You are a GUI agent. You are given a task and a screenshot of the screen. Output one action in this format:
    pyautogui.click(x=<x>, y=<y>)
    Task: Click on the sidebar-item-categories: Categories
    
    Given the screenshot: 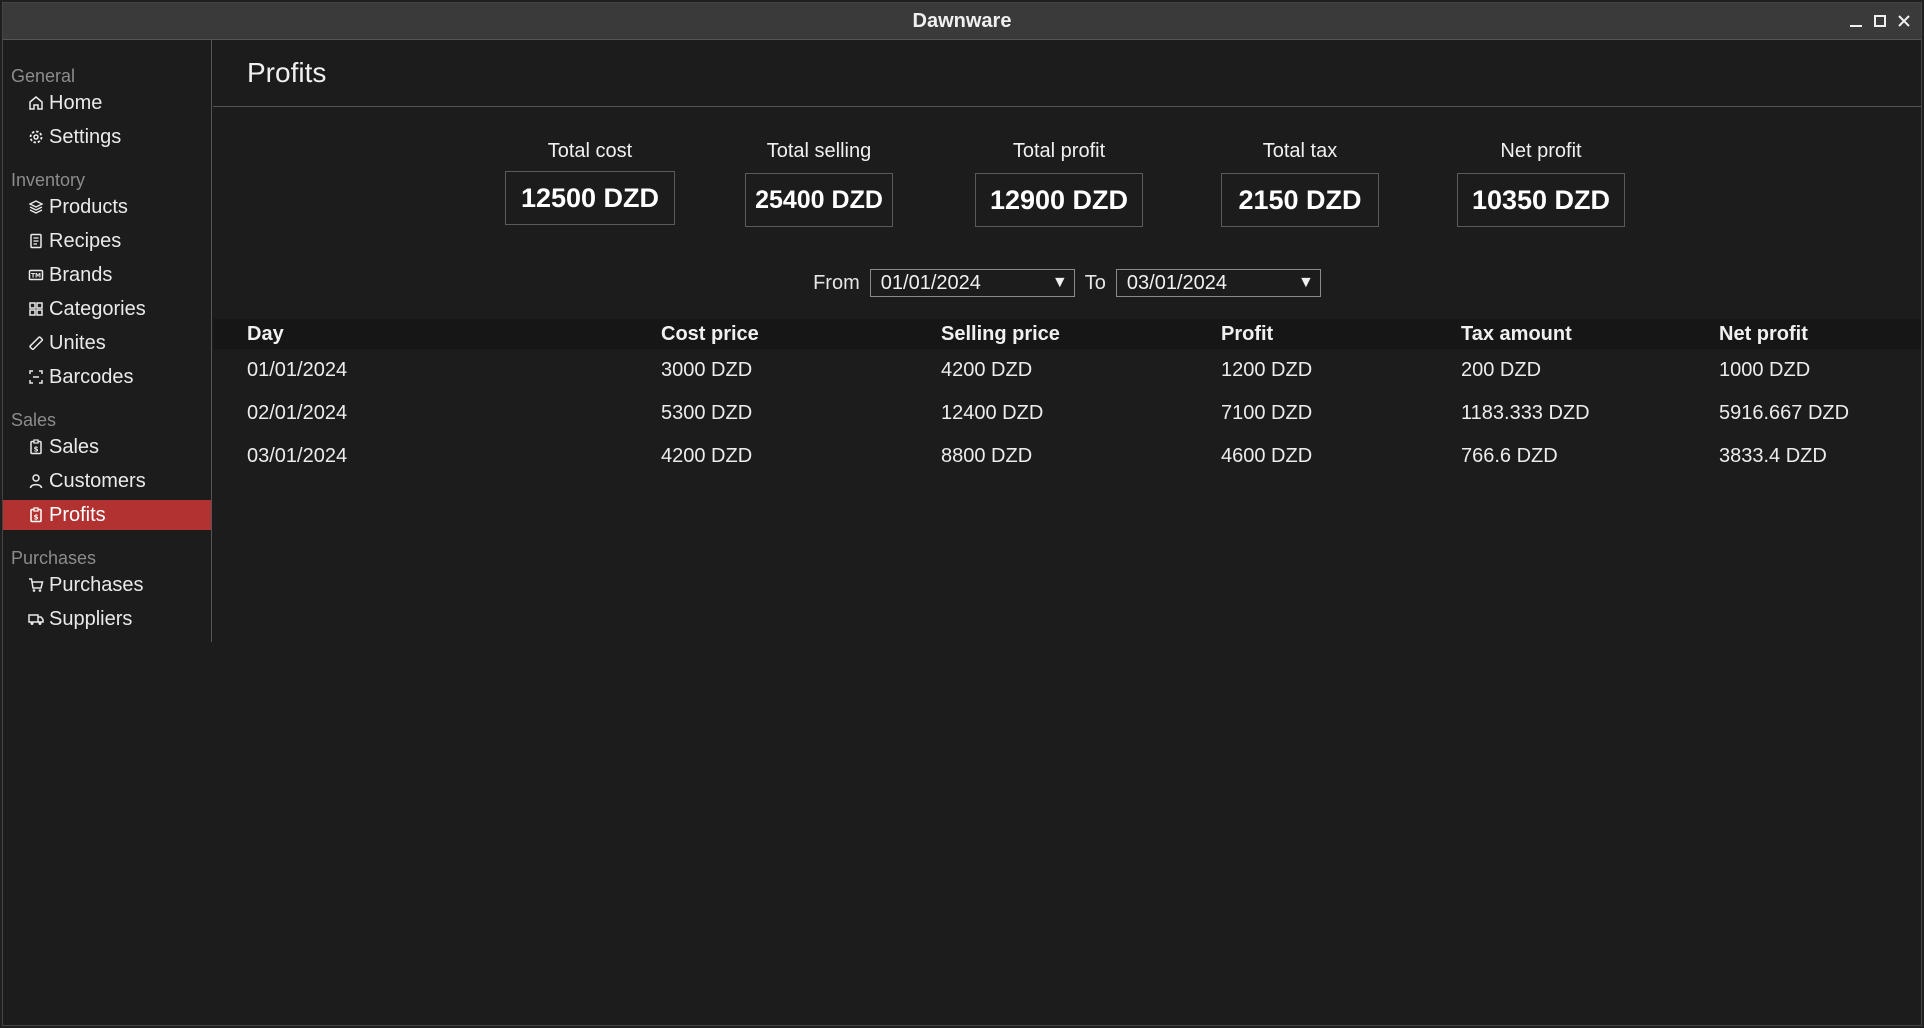 What is the action you would take?
    pyautogui.click(x=107, y=309)
    